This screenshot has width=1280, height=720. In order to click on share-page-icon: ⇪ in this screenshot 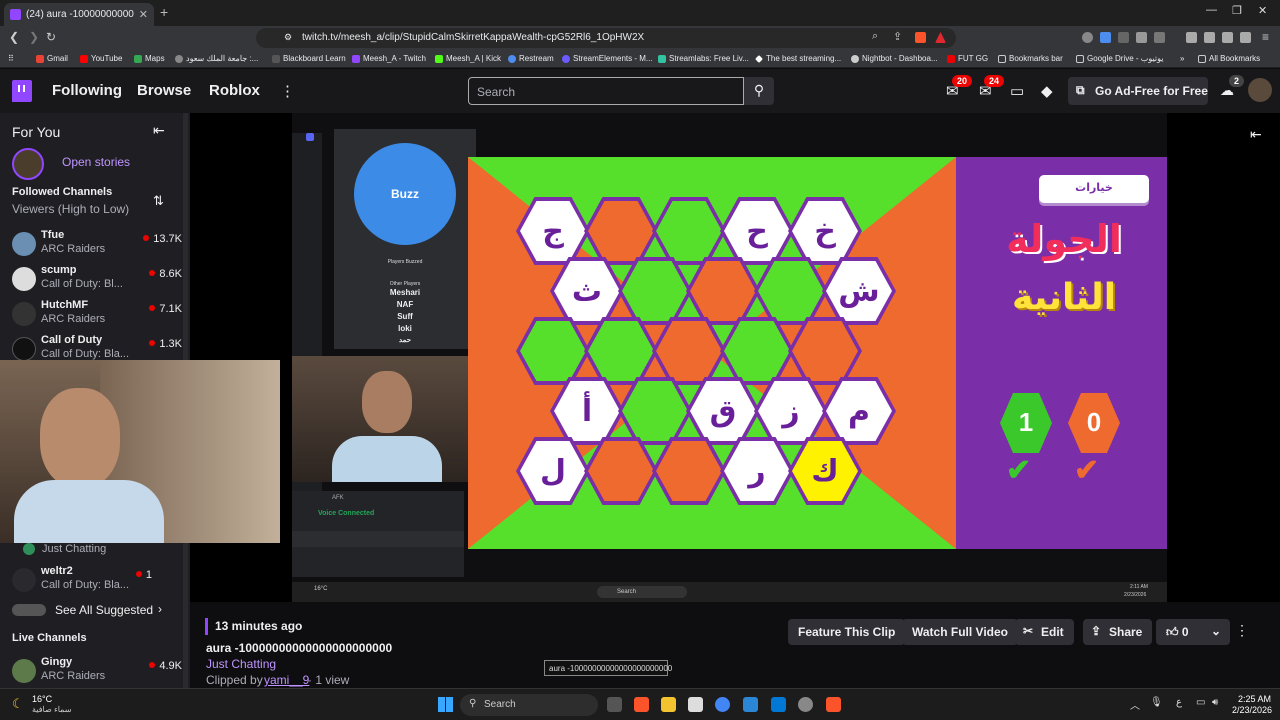, I will do `click(897, 36)`.